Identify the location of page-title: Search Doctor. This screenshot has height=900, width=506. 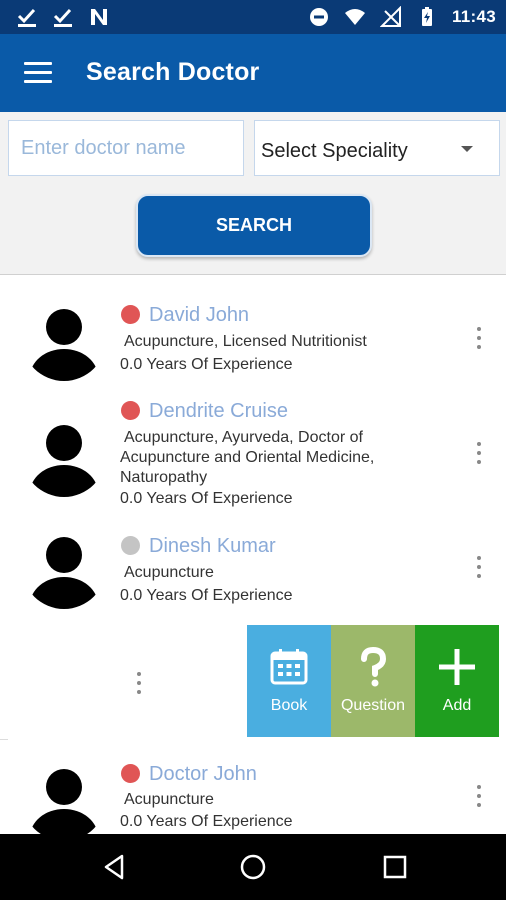
(173, 72).